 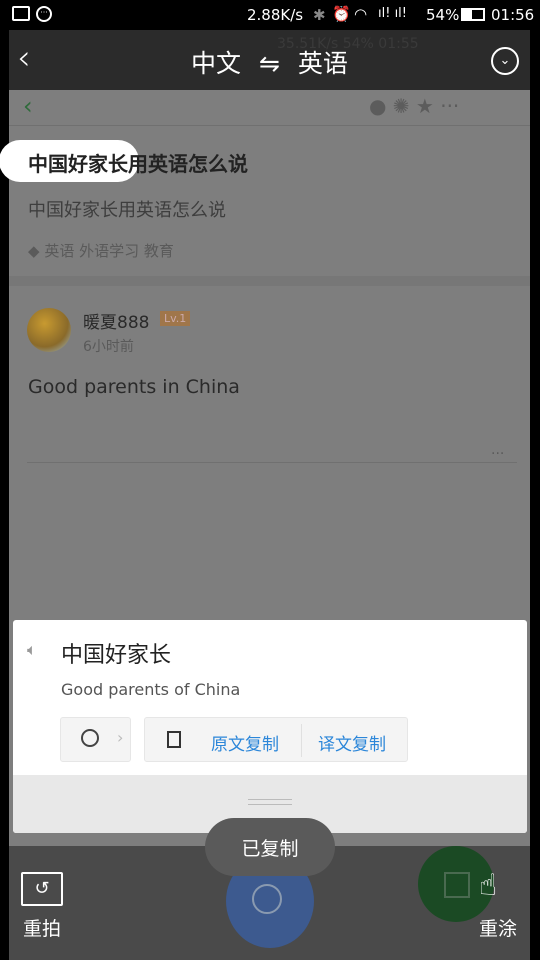 What do you see at coordinates (159, 251) in the screenshot?
I see `tag: 教育` at bounding box center [159, 251].